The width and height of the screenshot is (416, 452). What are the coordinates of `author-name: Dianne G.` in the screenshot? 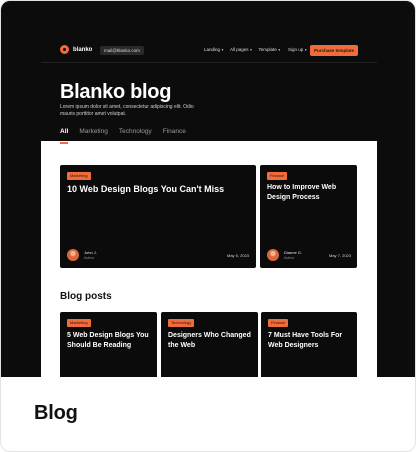 It's located at (293, 252).